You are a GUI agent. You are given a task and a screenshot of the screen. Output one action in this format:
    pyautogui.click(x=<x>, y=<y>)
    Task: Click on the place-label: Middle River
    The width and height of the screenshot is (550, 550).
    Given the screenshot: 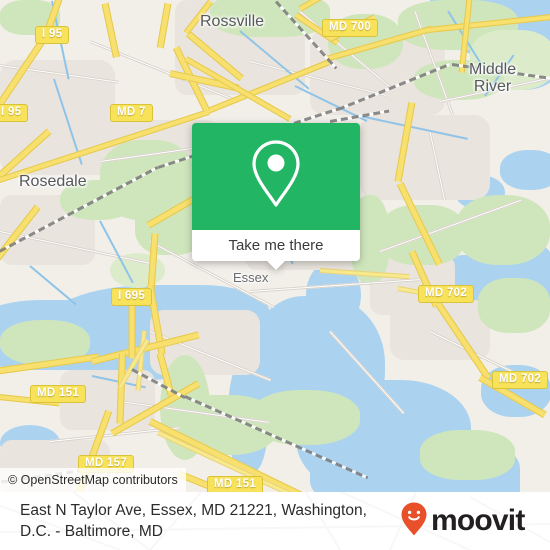 What is the action you would take?
    pyautogui.click(x=493, y=78)
    